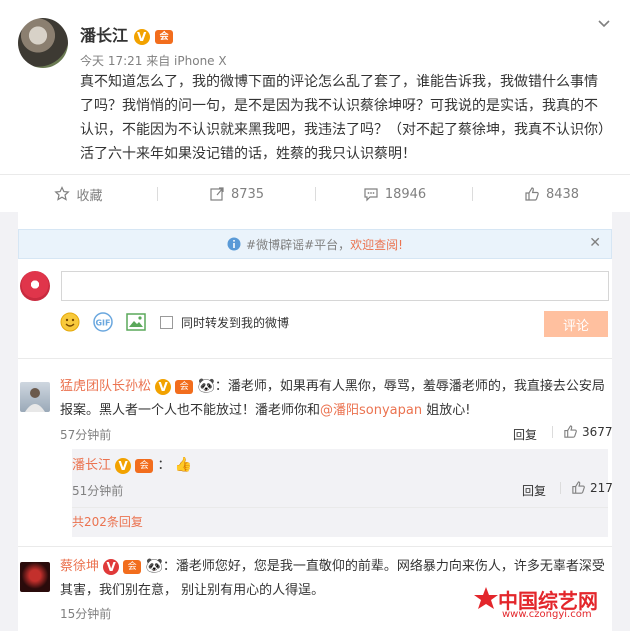  Describe the element at coordinates (70, 322) in the screenshot. I see `emoji-icon` at that location.